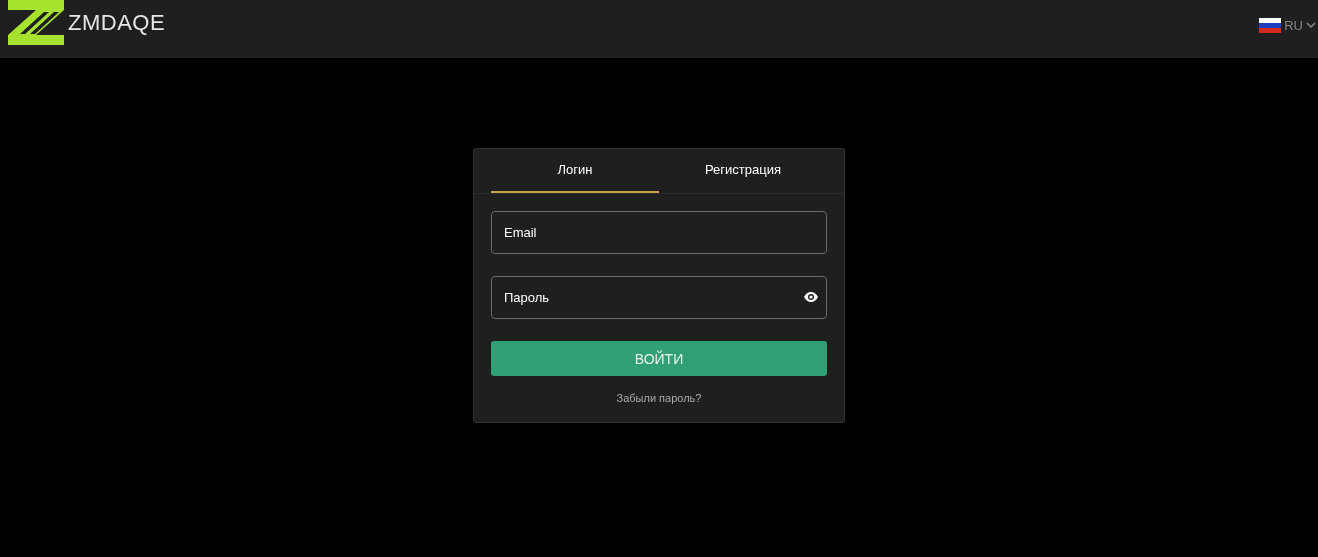 The height and width of the screenshot is (557, 1318). I want to click on tab: Логин, so click(575, 171).